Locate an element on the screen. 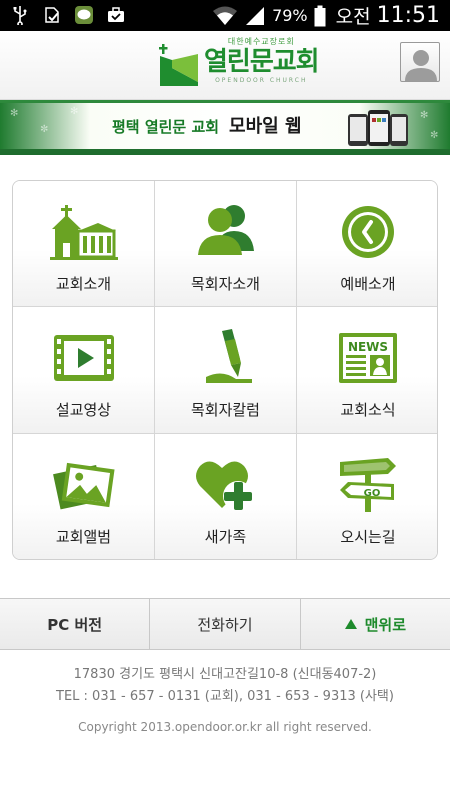 The image size is (450, 800). download-done-icon is located at coordinates (52, 15).